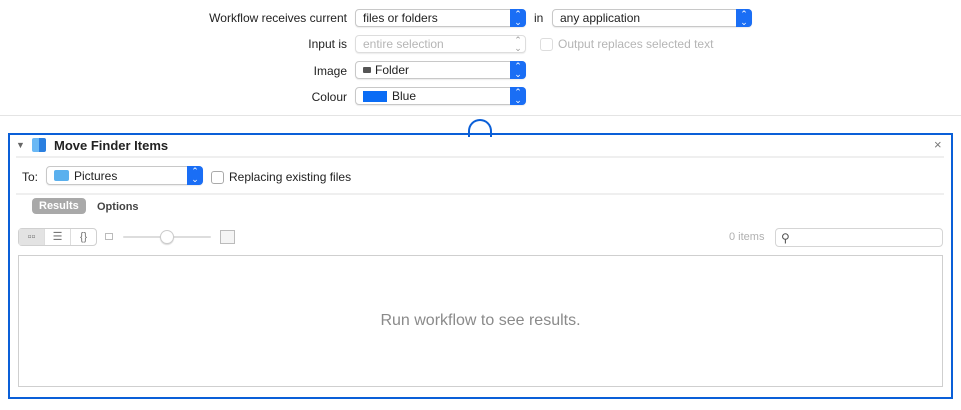 Image resolution: width=961 pixels, height=410 pixels. What do you see at coordinates (329, 97) in the screenshot?
I see `colour-label: Colour` at bounding box center [329, 97].